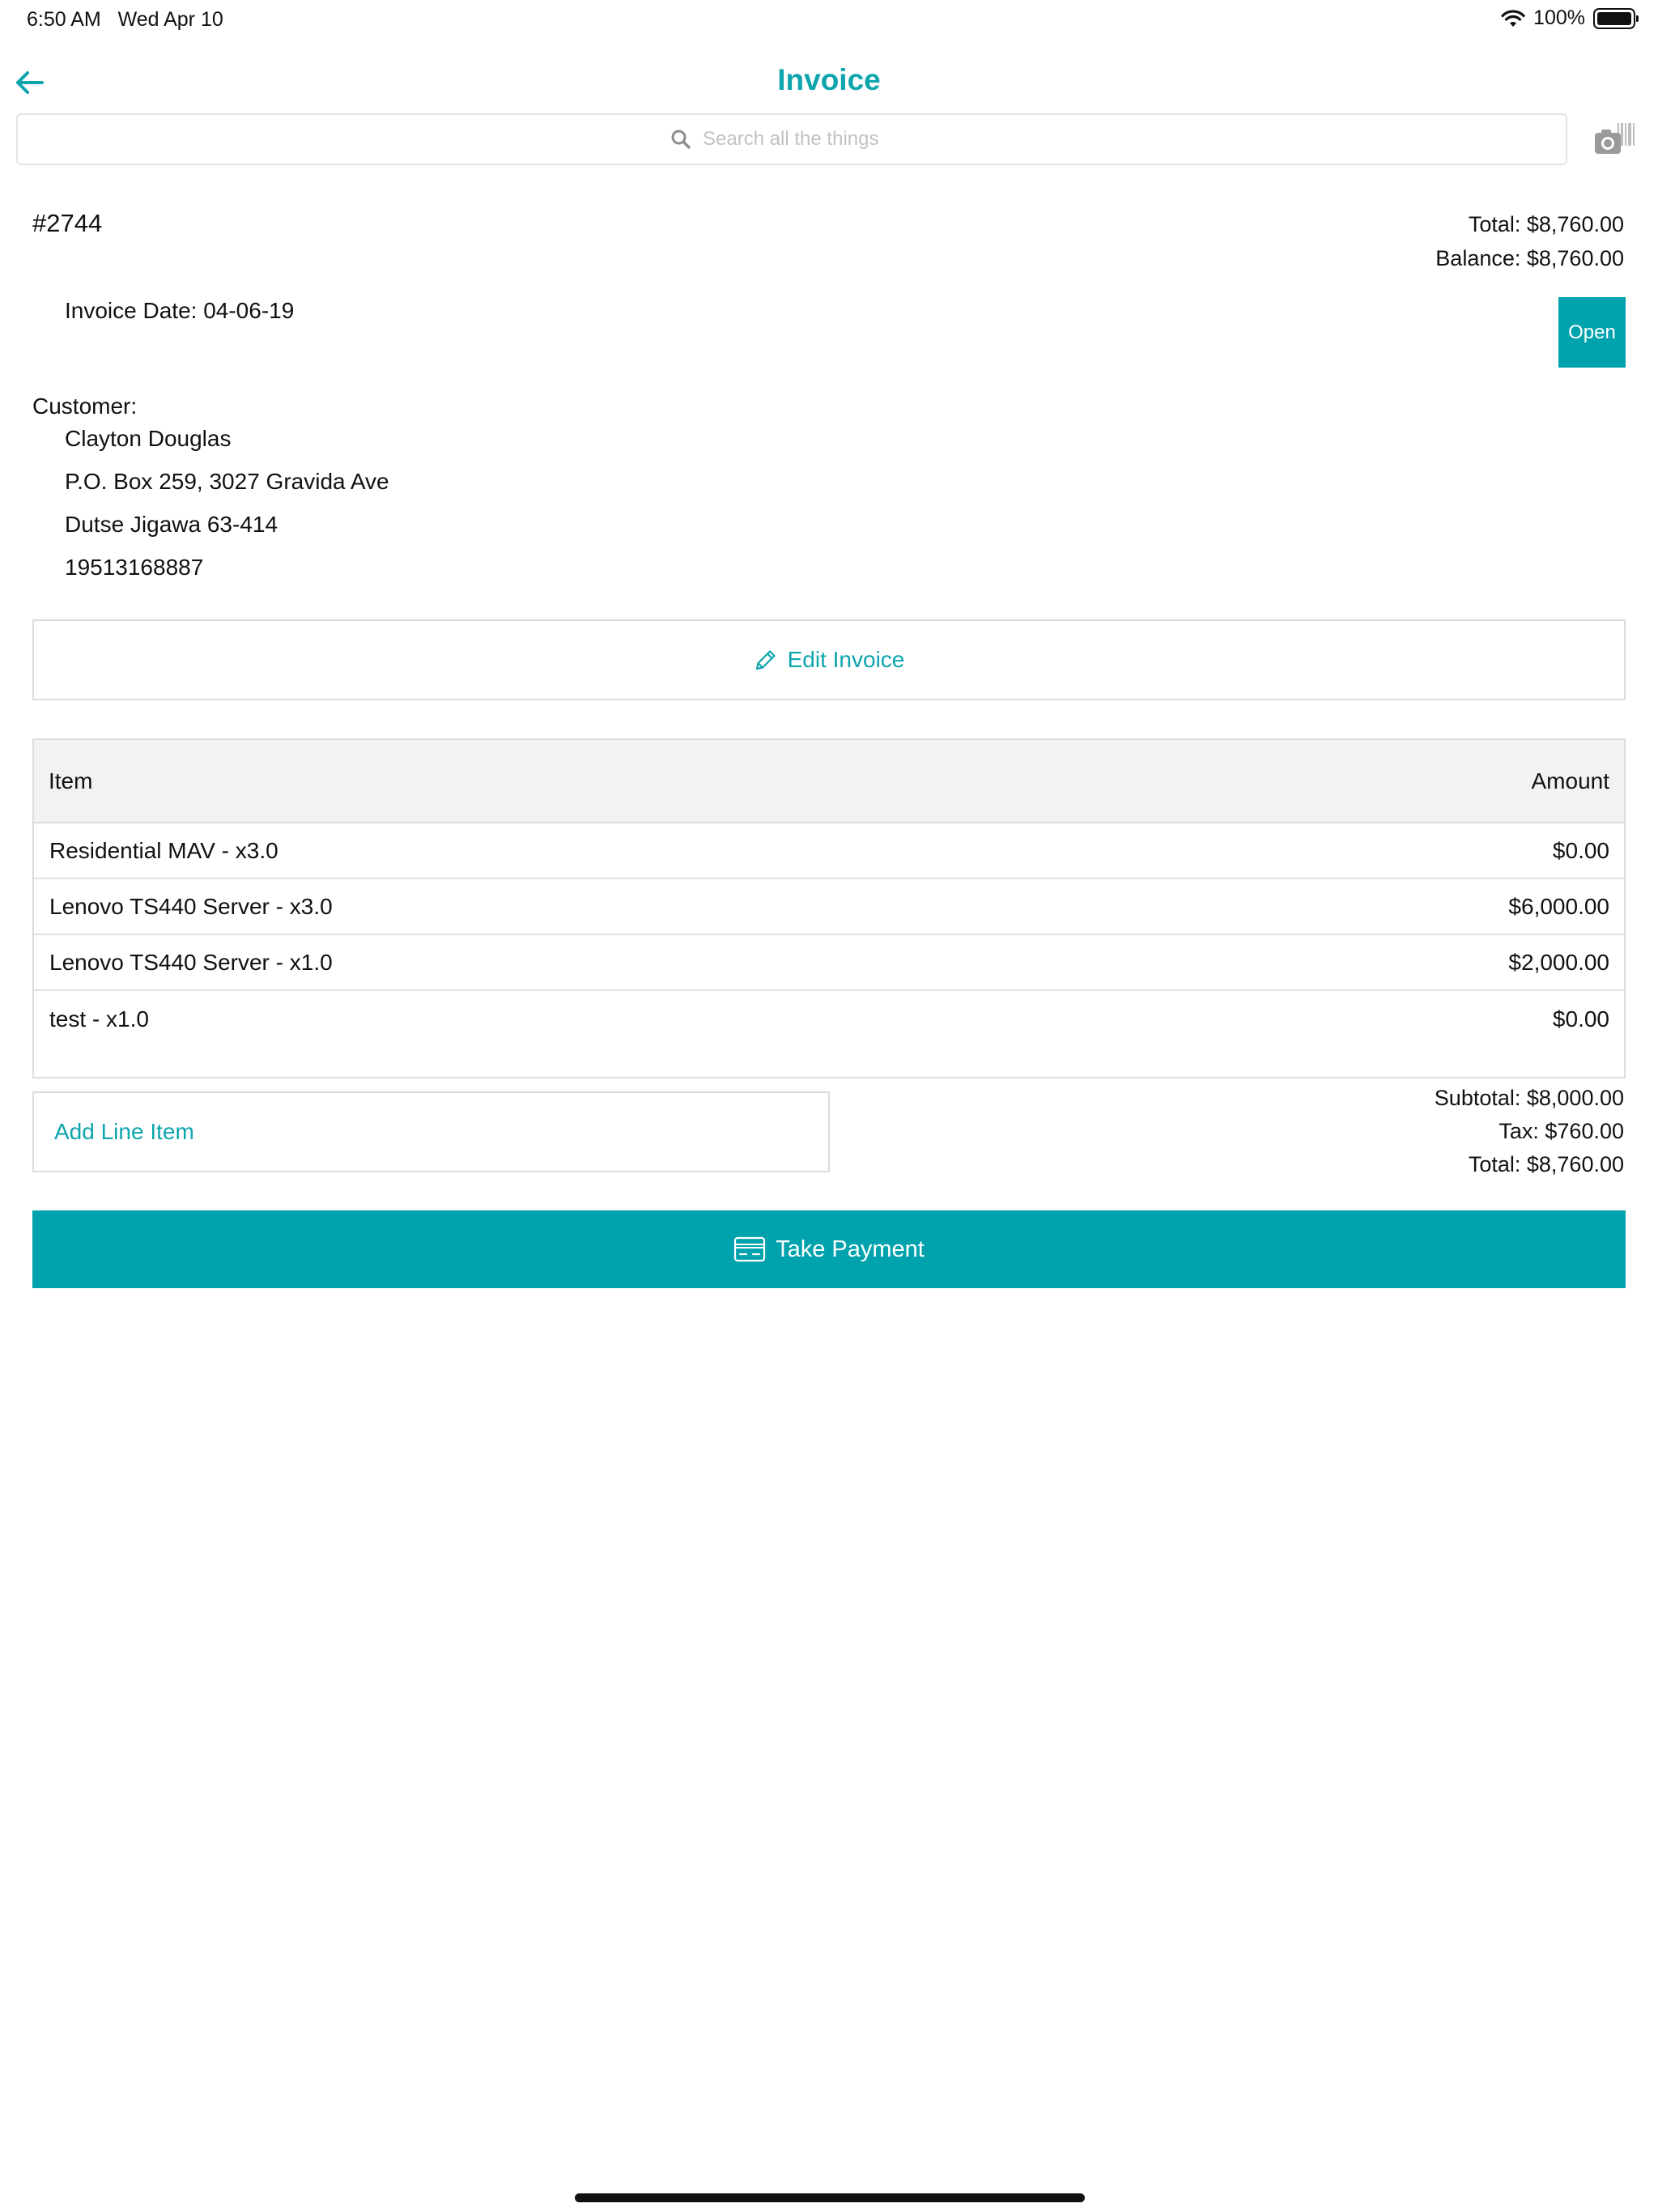 The height and width of the screenshot is (2212, 1658). Describe the element at coordinates (134, 568) in the screenshot. I see `customer-phone: 19513168887` at that location.